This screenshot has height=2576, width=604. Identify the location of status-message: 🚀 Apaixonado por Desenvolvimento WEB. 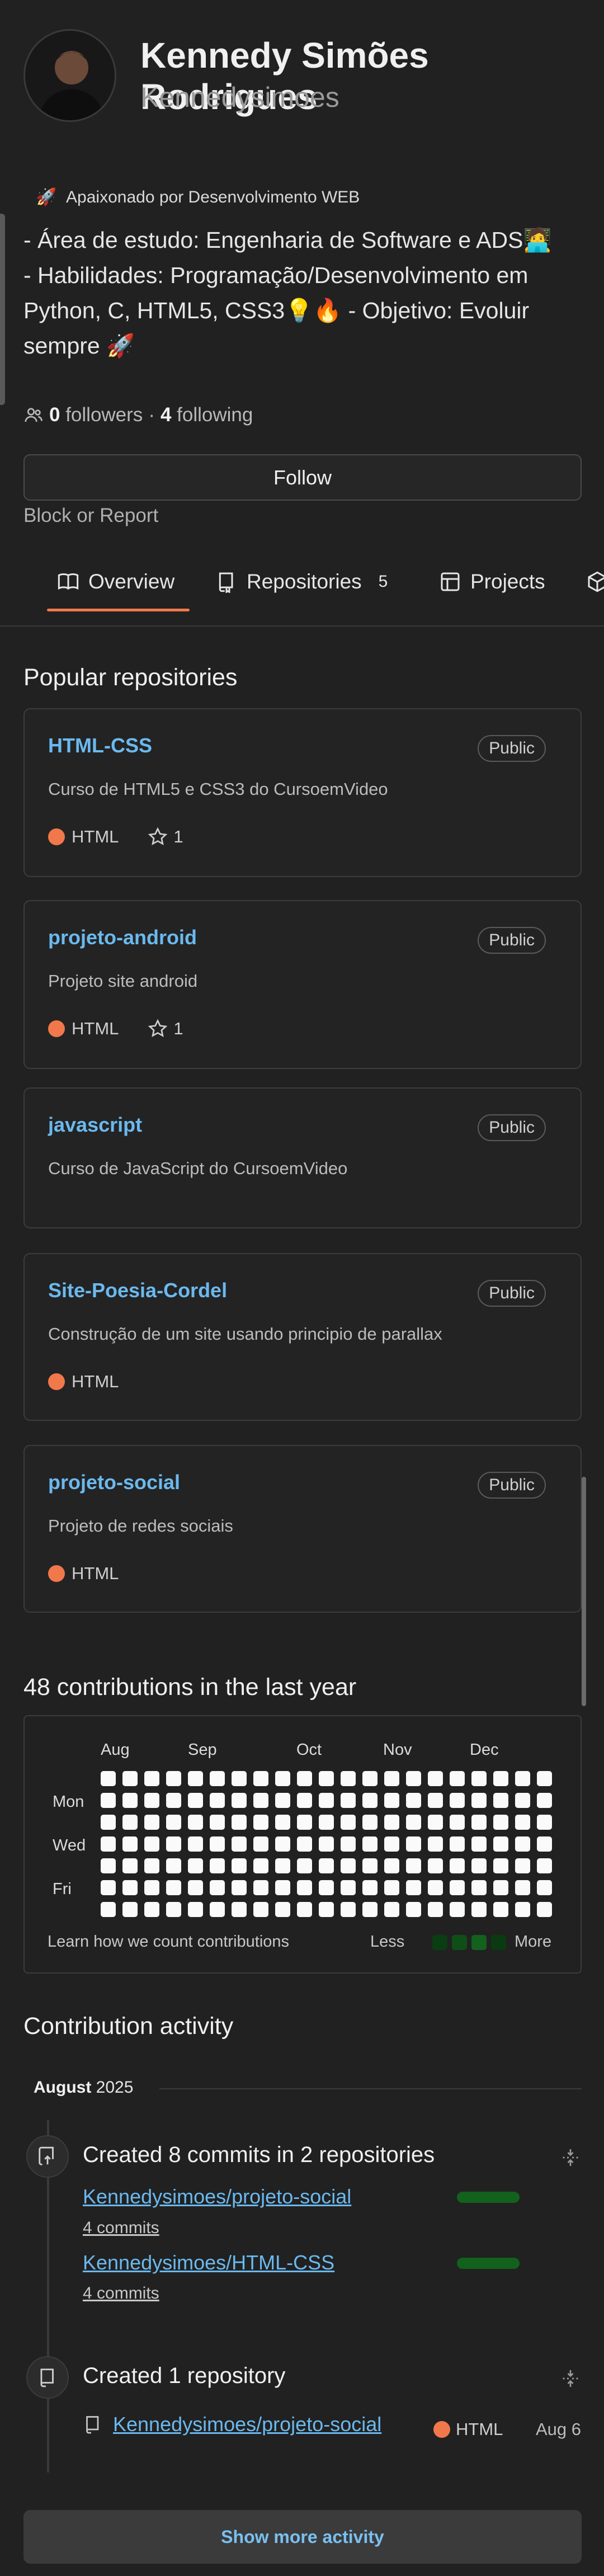
(198, 197).